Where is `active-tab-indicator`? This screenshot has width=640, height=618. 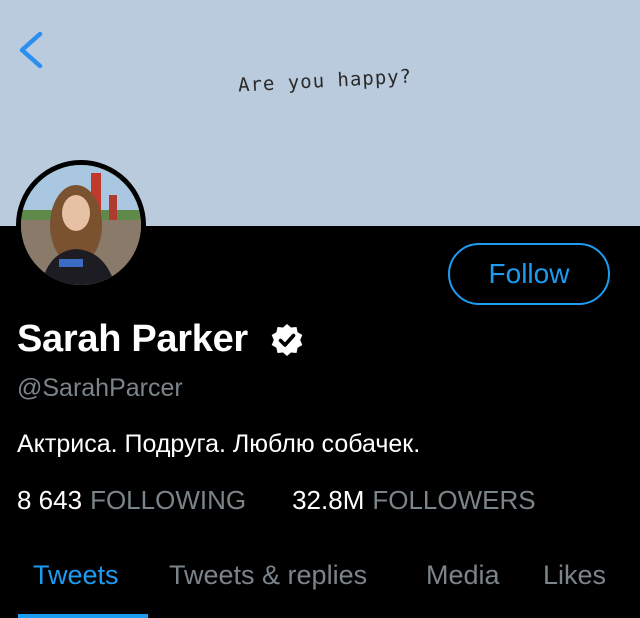 active-tab-indicator is located at coordinates (83, 616).